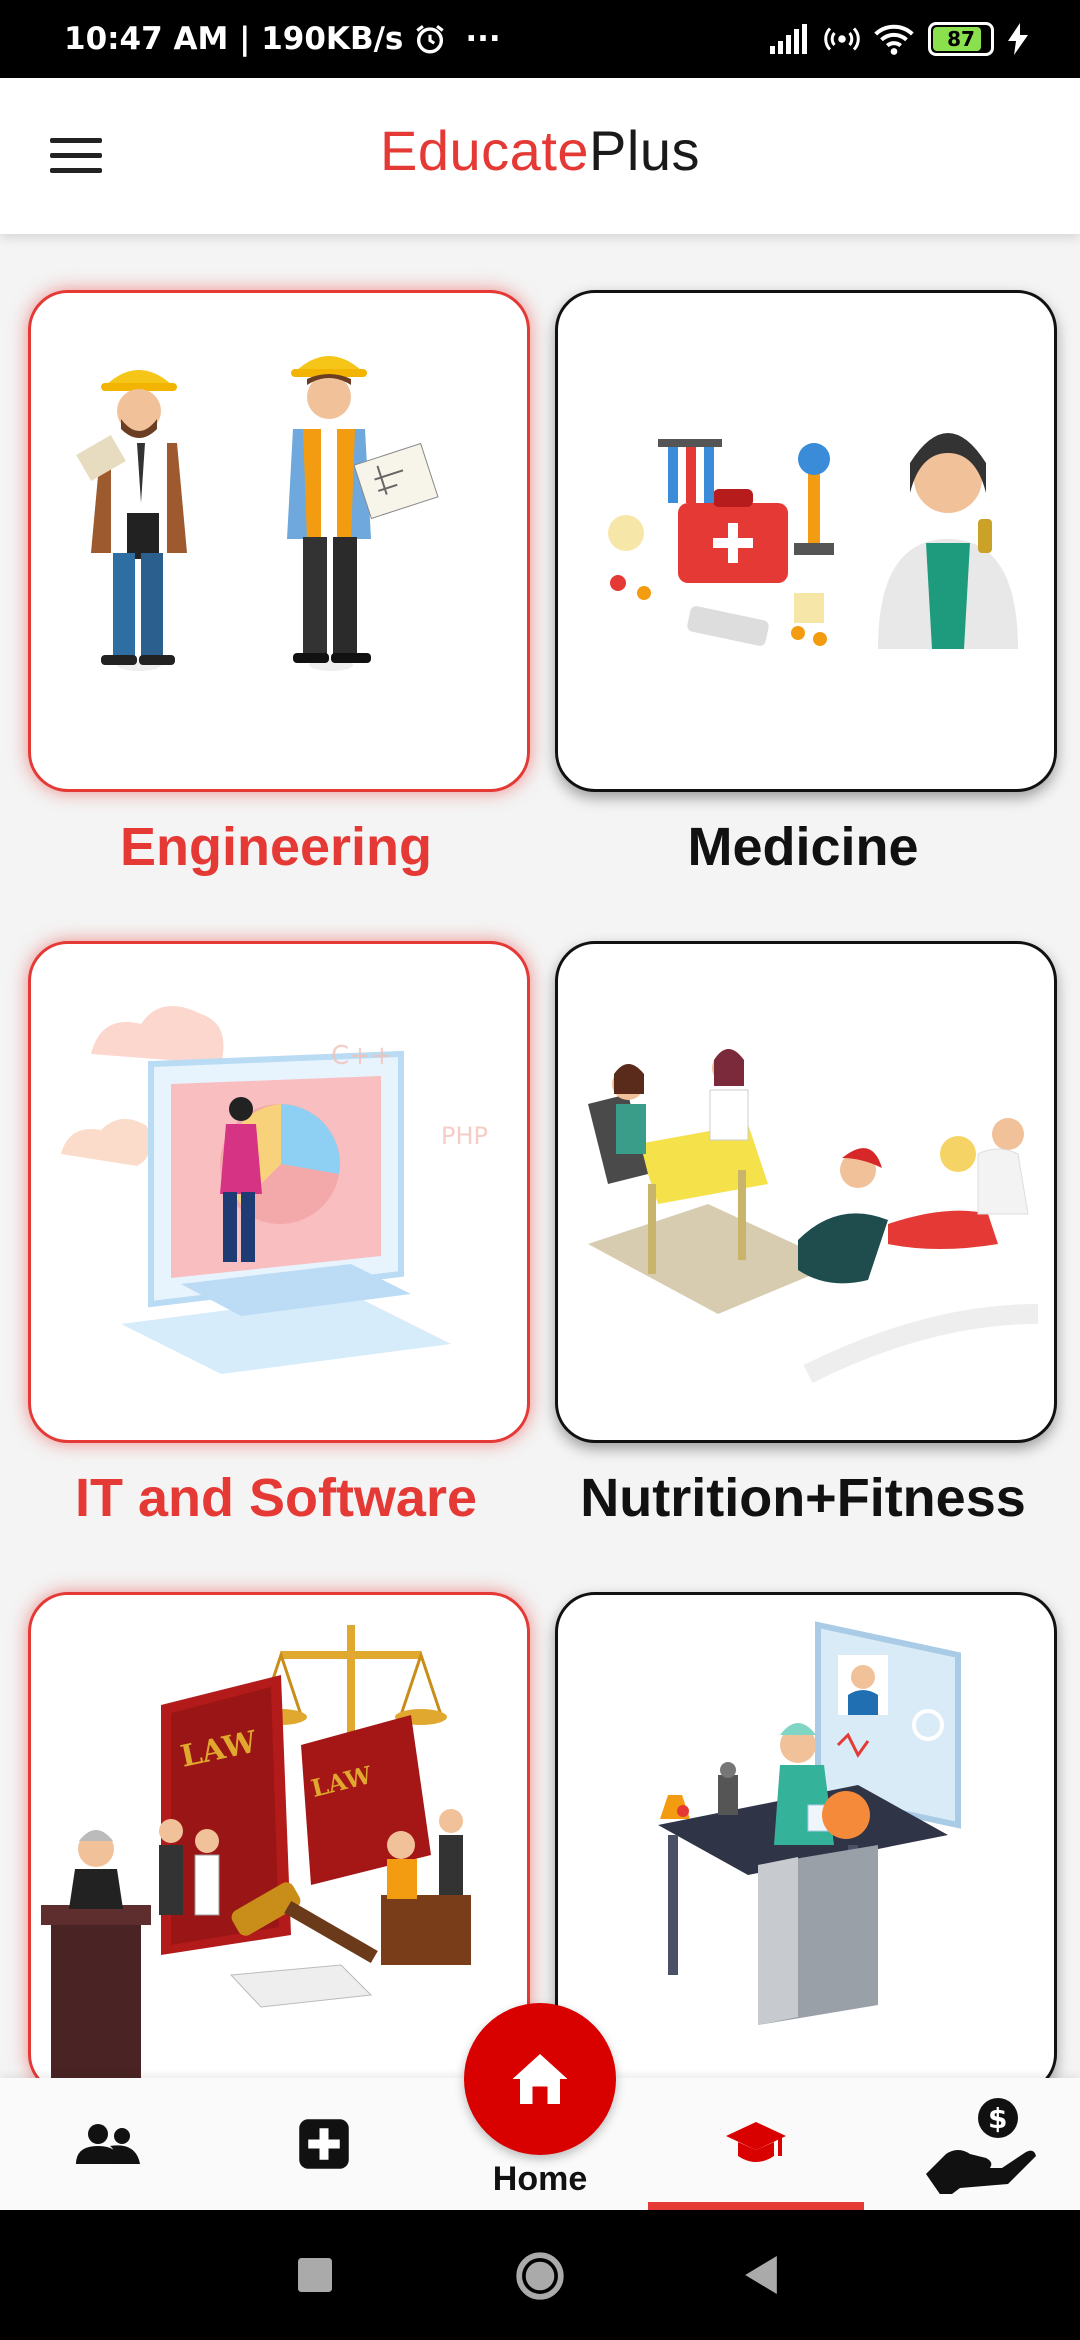 Image resolution: width=1080 pixels, height=2340 pixels. I want to click on charging-icon, so click(1018, 39).